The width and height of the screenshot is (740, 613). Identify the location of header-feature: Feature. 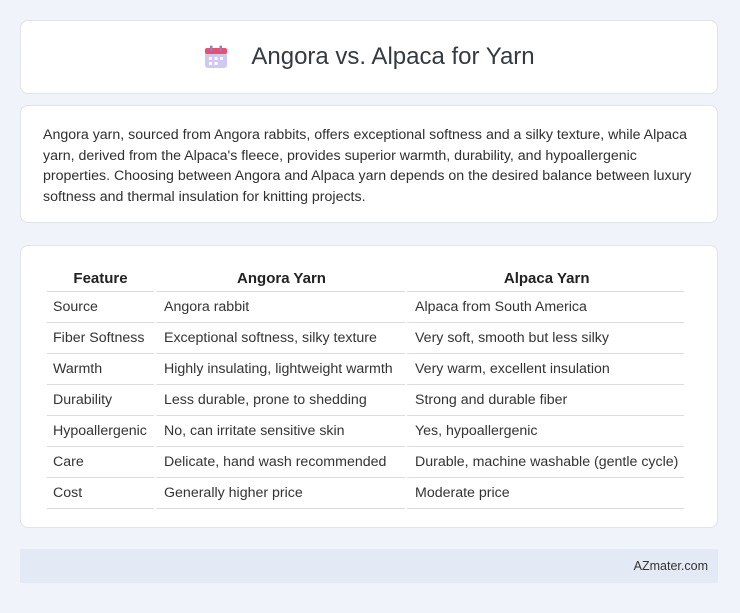
(100, 278).